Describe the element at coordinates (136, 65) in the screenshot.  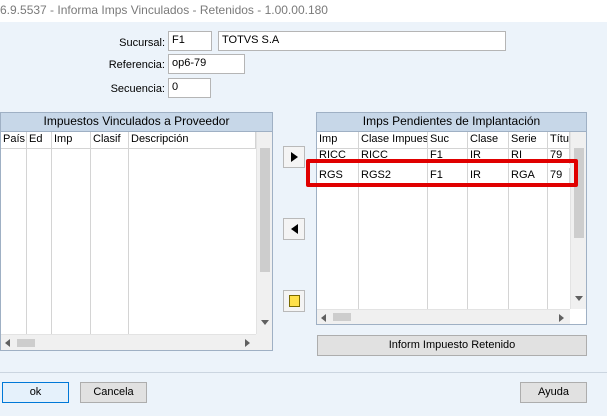
I see `referencia-label: Referencia:` at that location.